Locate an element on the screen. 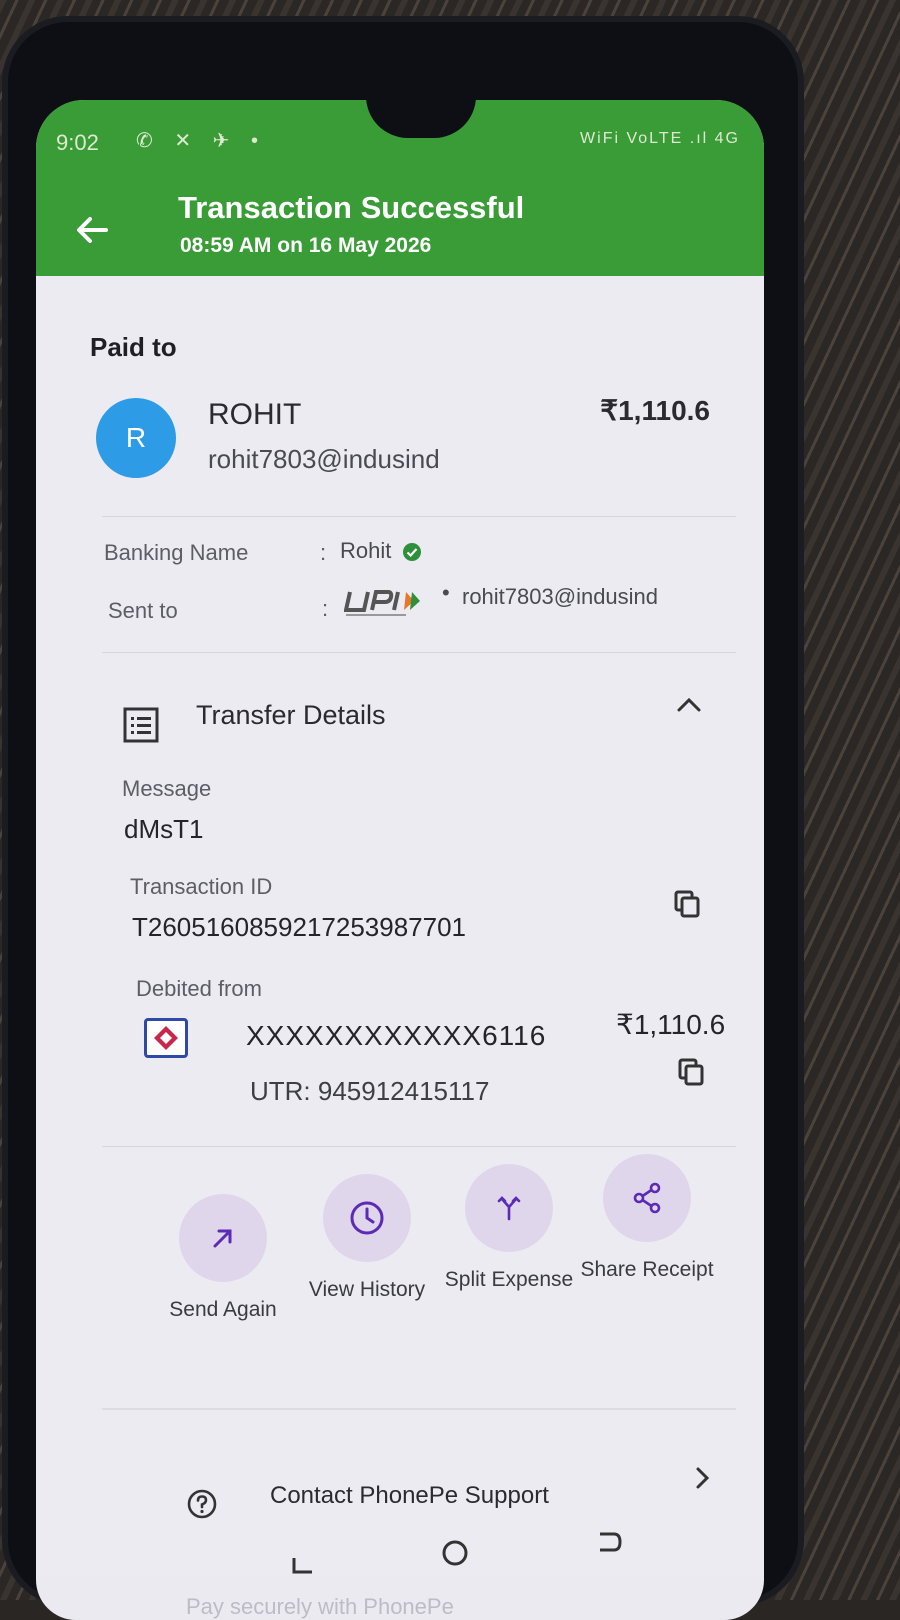  clock-icon is located at coordinates (367, 1218).